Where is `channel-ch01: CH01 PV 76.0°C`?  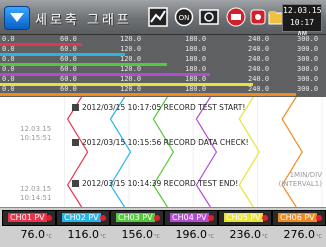
channel-ch01: CH01 PV 76.0°C is located at coordinates (29, 227).